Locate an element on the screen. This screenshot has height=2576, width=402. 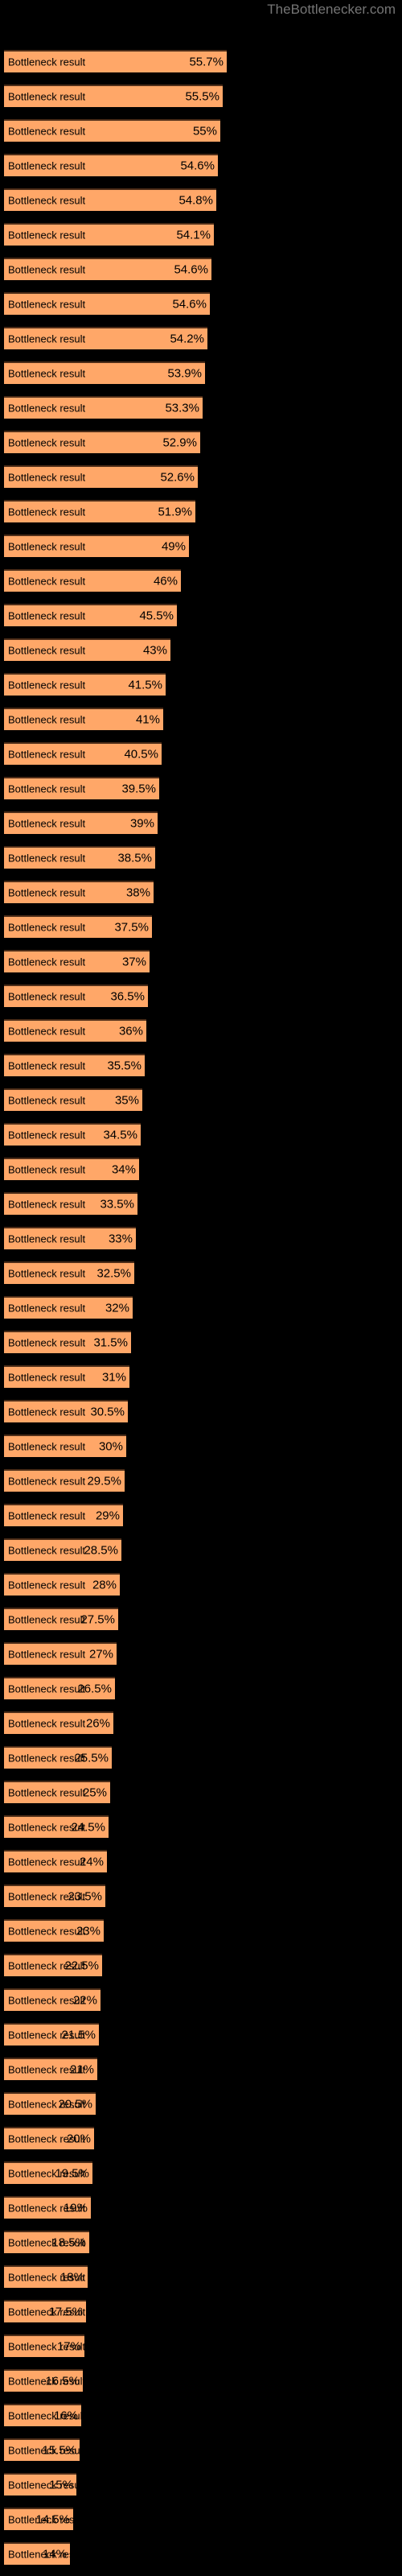
bar: Bottleneck result 25% is located at coordinates (57, 1792).